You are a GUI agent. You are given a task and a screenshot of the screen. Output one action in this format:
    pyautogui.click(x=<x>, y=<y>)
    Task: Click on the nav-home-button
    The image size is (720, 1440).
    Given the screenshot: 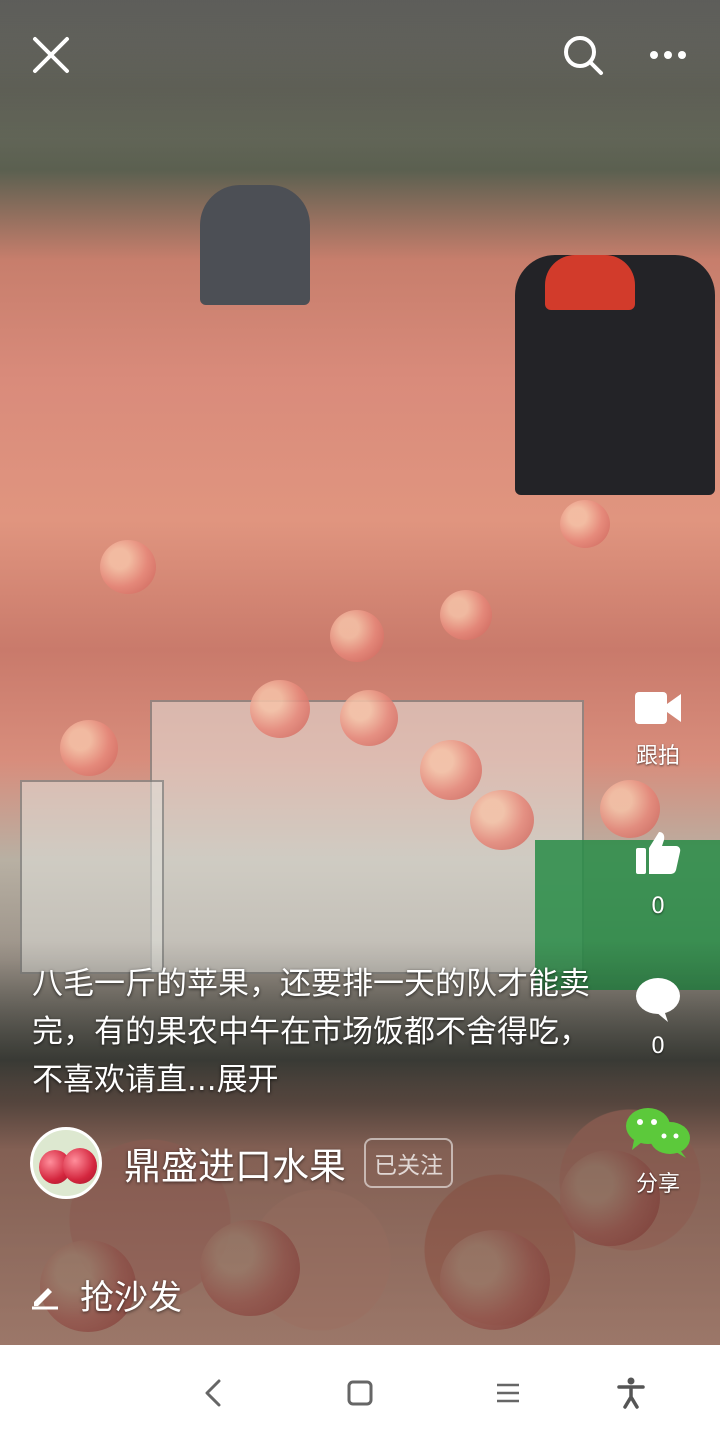 What is the action you would take?
    pyautogui.click(x=360, y=1393)
    